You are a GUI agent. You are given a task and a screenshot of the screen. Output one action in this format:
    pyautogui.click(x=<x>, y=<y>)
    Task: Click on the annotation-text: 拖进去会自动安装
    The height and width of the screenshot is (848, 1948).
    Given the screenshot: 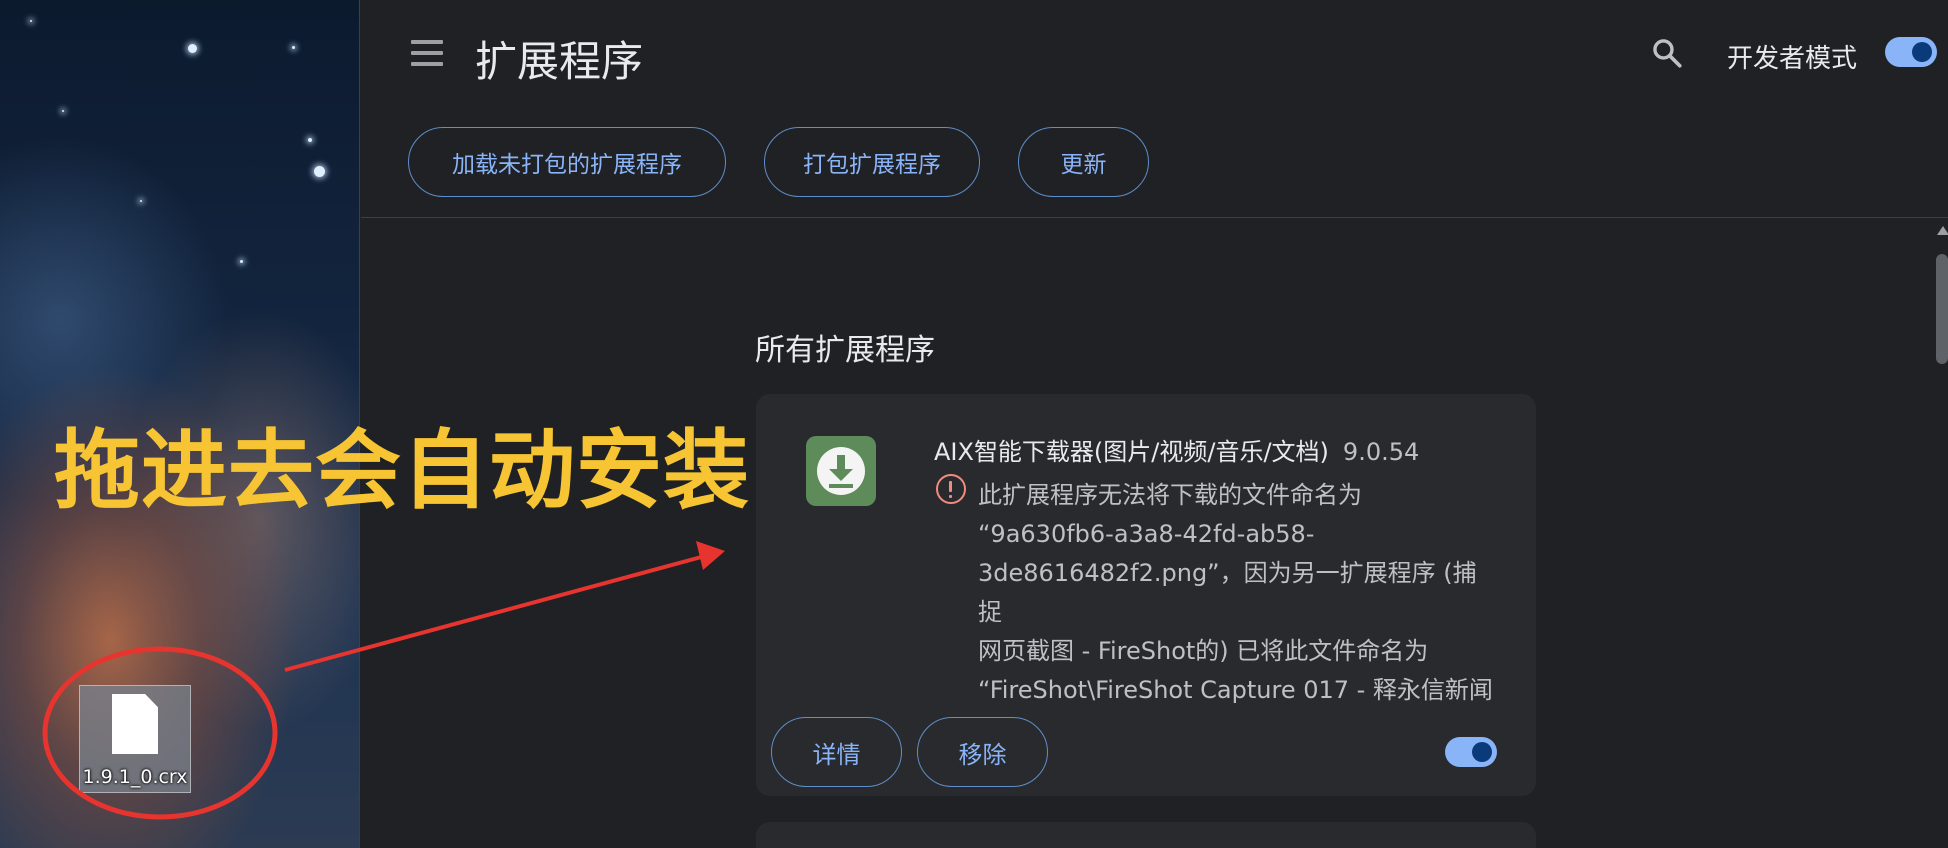 What is the action you would take?
    pyautogui.click(x=402, y=471)
    